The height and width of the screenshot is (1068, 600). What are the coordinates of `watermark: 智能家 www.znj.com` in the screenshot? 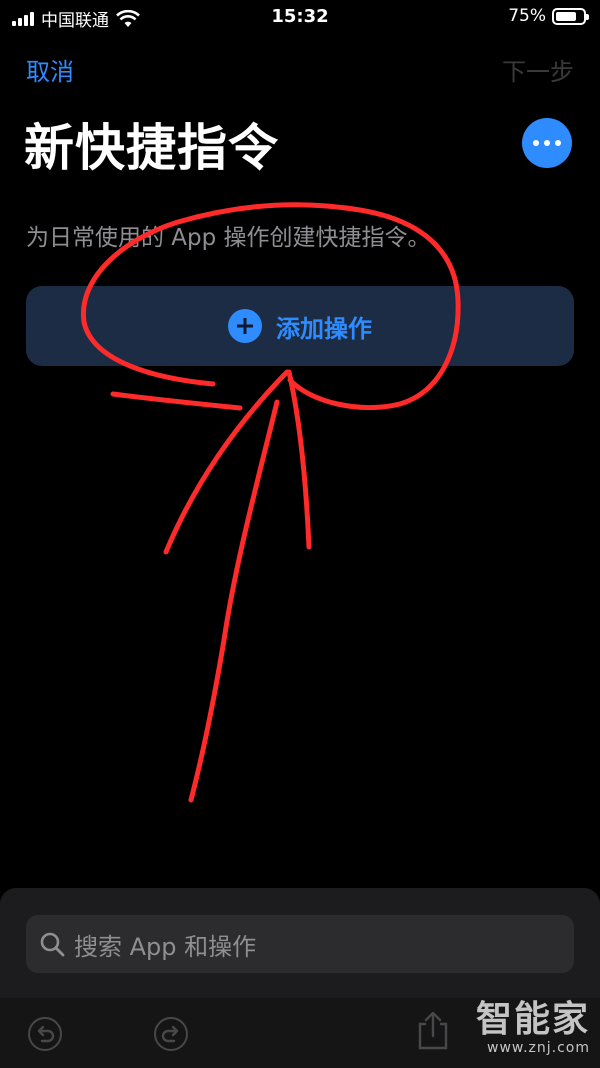 It's located at (532, 1028).